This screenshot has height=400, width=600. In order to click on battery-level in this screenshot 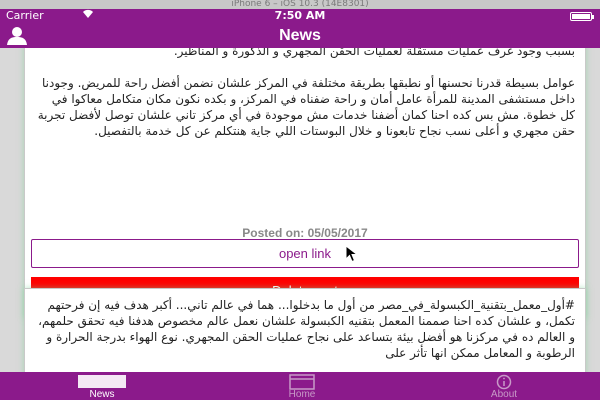, I will do `click(581, 16)`.